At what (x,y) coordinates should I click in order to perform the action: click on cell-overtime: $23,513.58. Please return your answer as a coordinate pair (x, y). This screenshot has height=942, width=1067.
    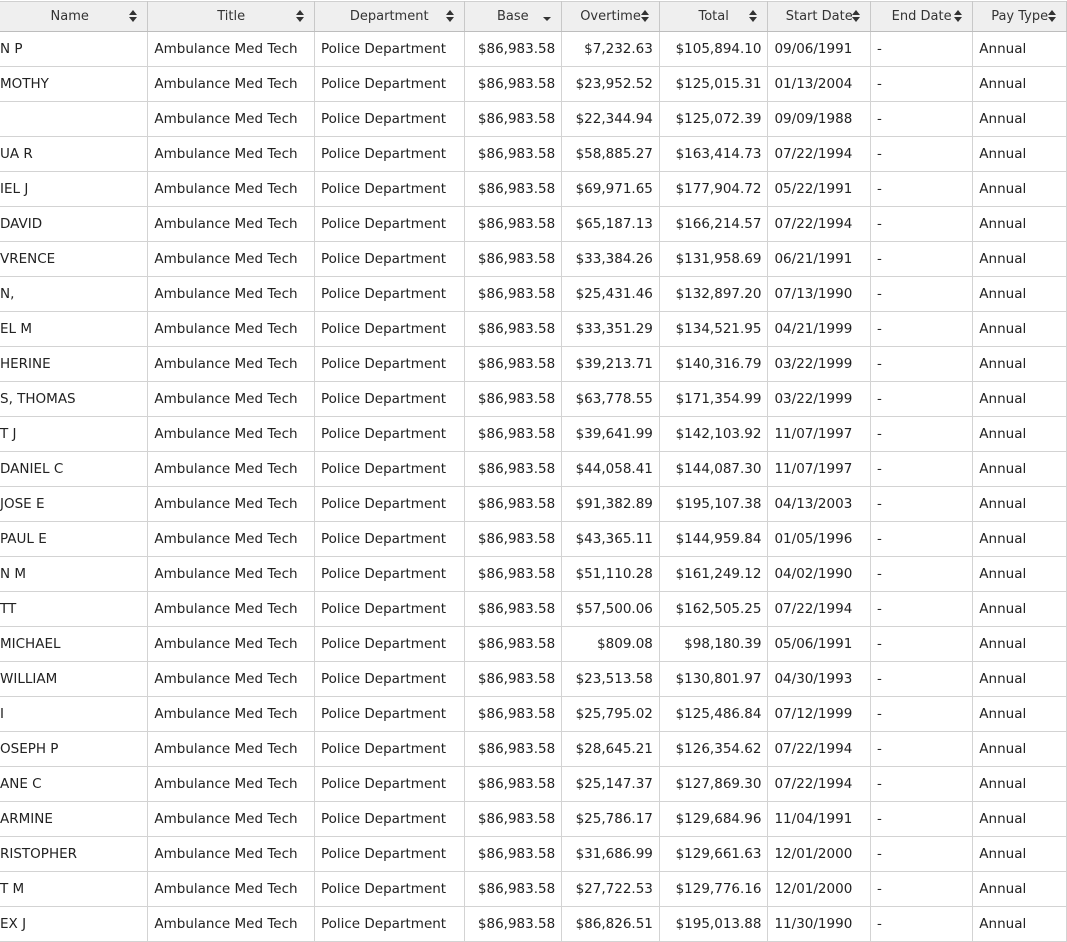
    Looking at the image, I should click on (610, 679).